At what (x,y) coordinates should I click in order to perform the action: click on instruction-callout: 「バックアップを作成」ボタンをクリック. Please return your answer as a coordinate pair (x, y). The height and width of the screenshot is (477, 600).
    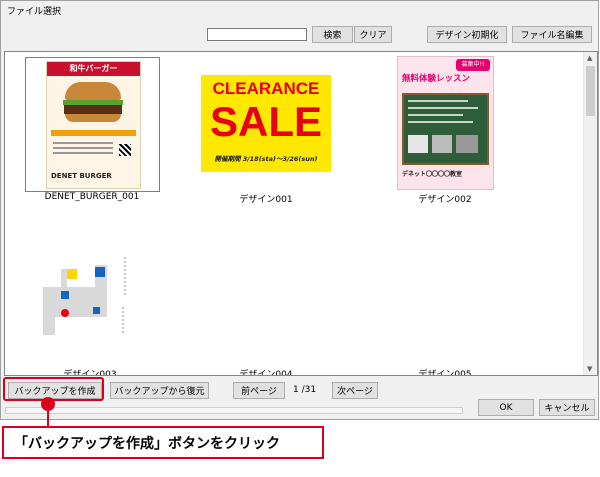
    Looking at the image, I should click on (163, 442).